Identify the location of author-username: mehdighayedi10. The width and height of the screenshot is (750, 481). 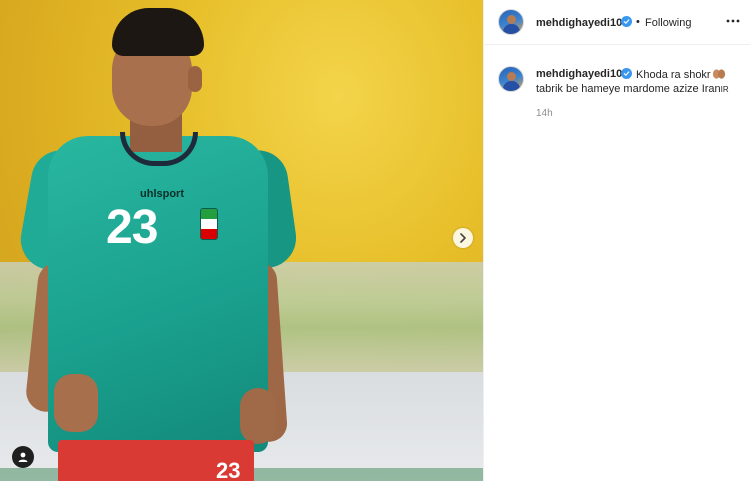
(579, 23).